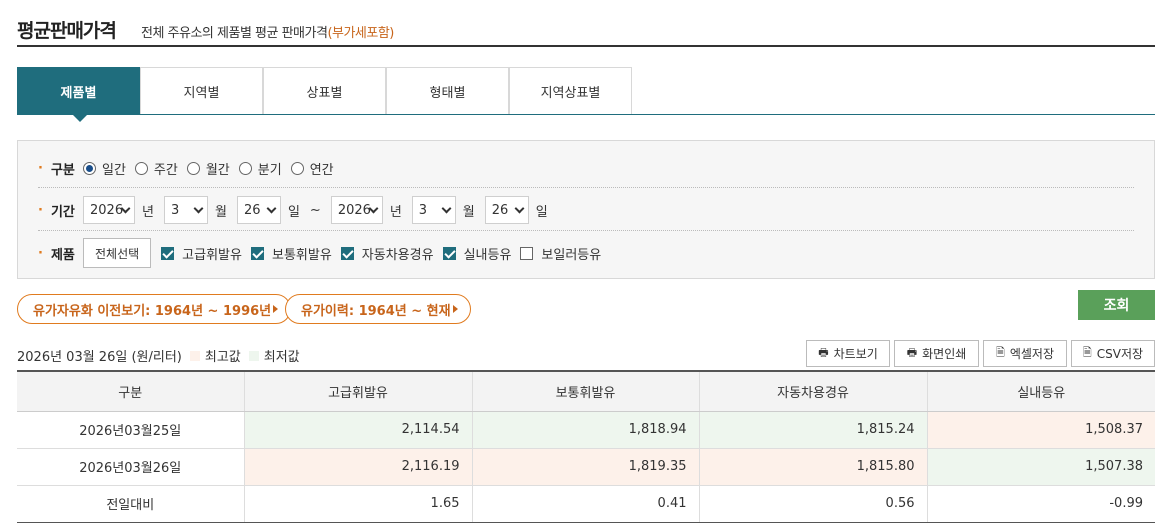  Describe the element at coordinates (1041, 467) in the screenshot. I see `table-cell: 1,507.38` at that location.